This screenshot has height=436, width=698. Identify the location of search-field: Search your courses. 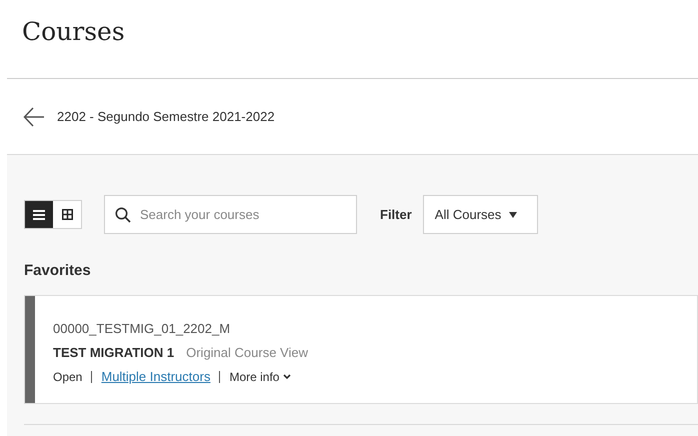
(243, 214).